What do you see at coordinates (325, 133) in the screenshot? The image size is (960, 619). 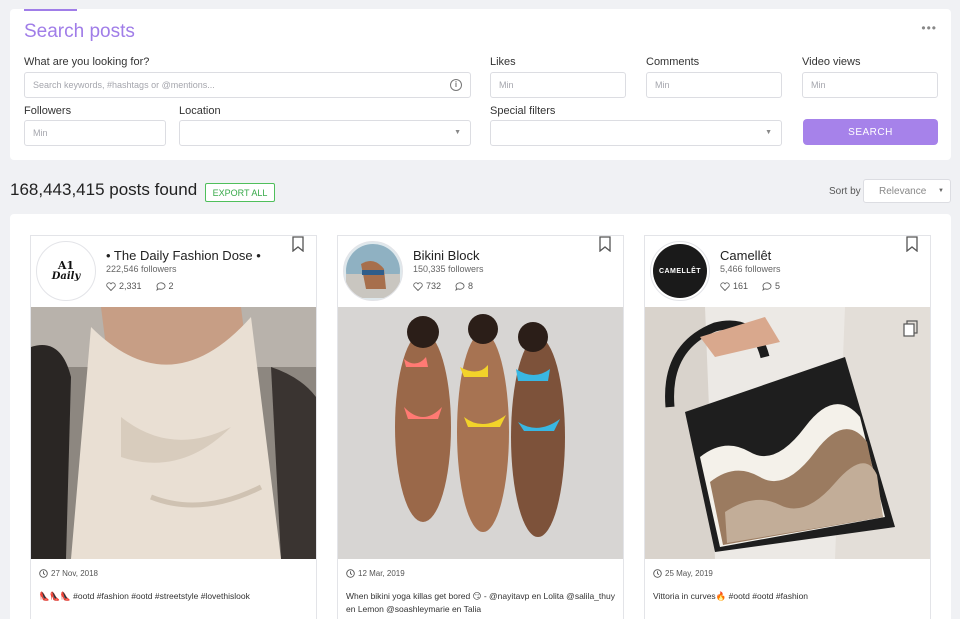 I see `location-select: ▼` at bounding box center [325, 133].